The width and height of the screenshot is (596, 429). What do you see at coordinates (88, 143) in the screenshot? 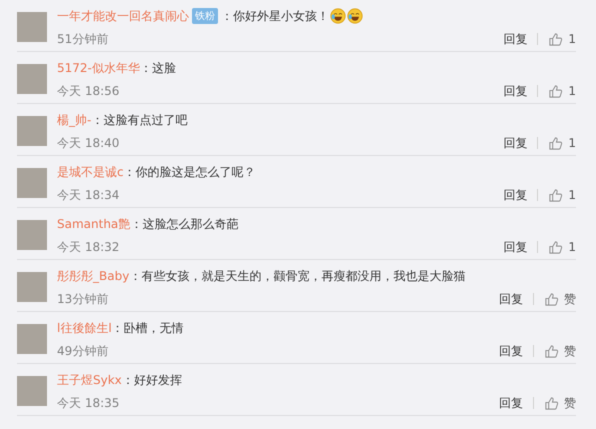
I see `comment-time: 今天 18:40` at bounding box center [88, 143].